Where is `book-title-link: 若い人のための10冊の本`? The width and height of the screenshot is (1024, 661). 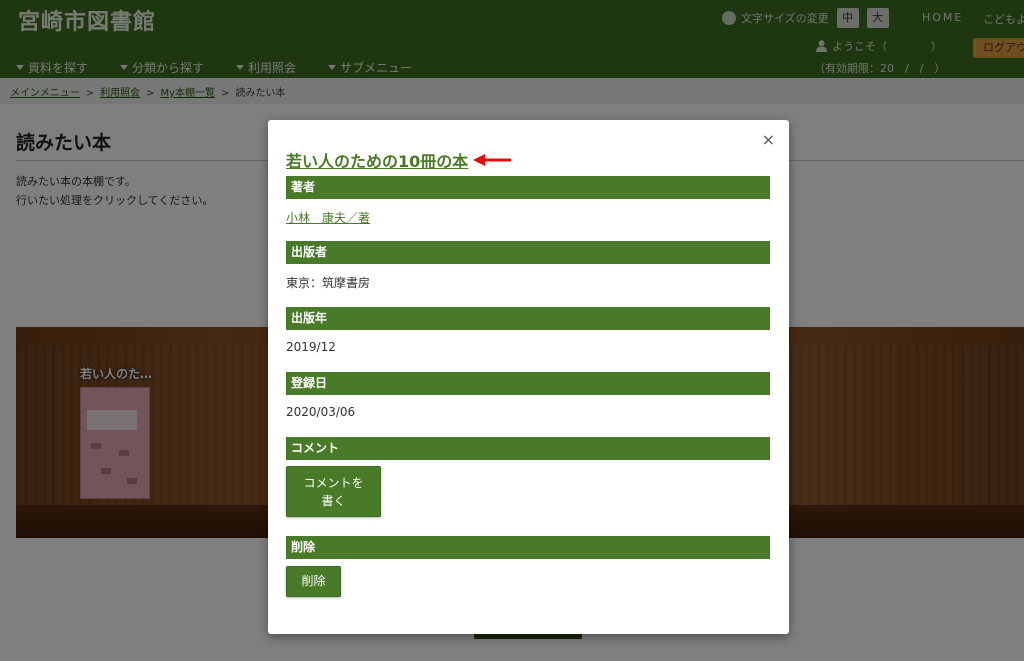 book-title-link: 若い人のための10冊の本 is located at coordinates (377, 160).